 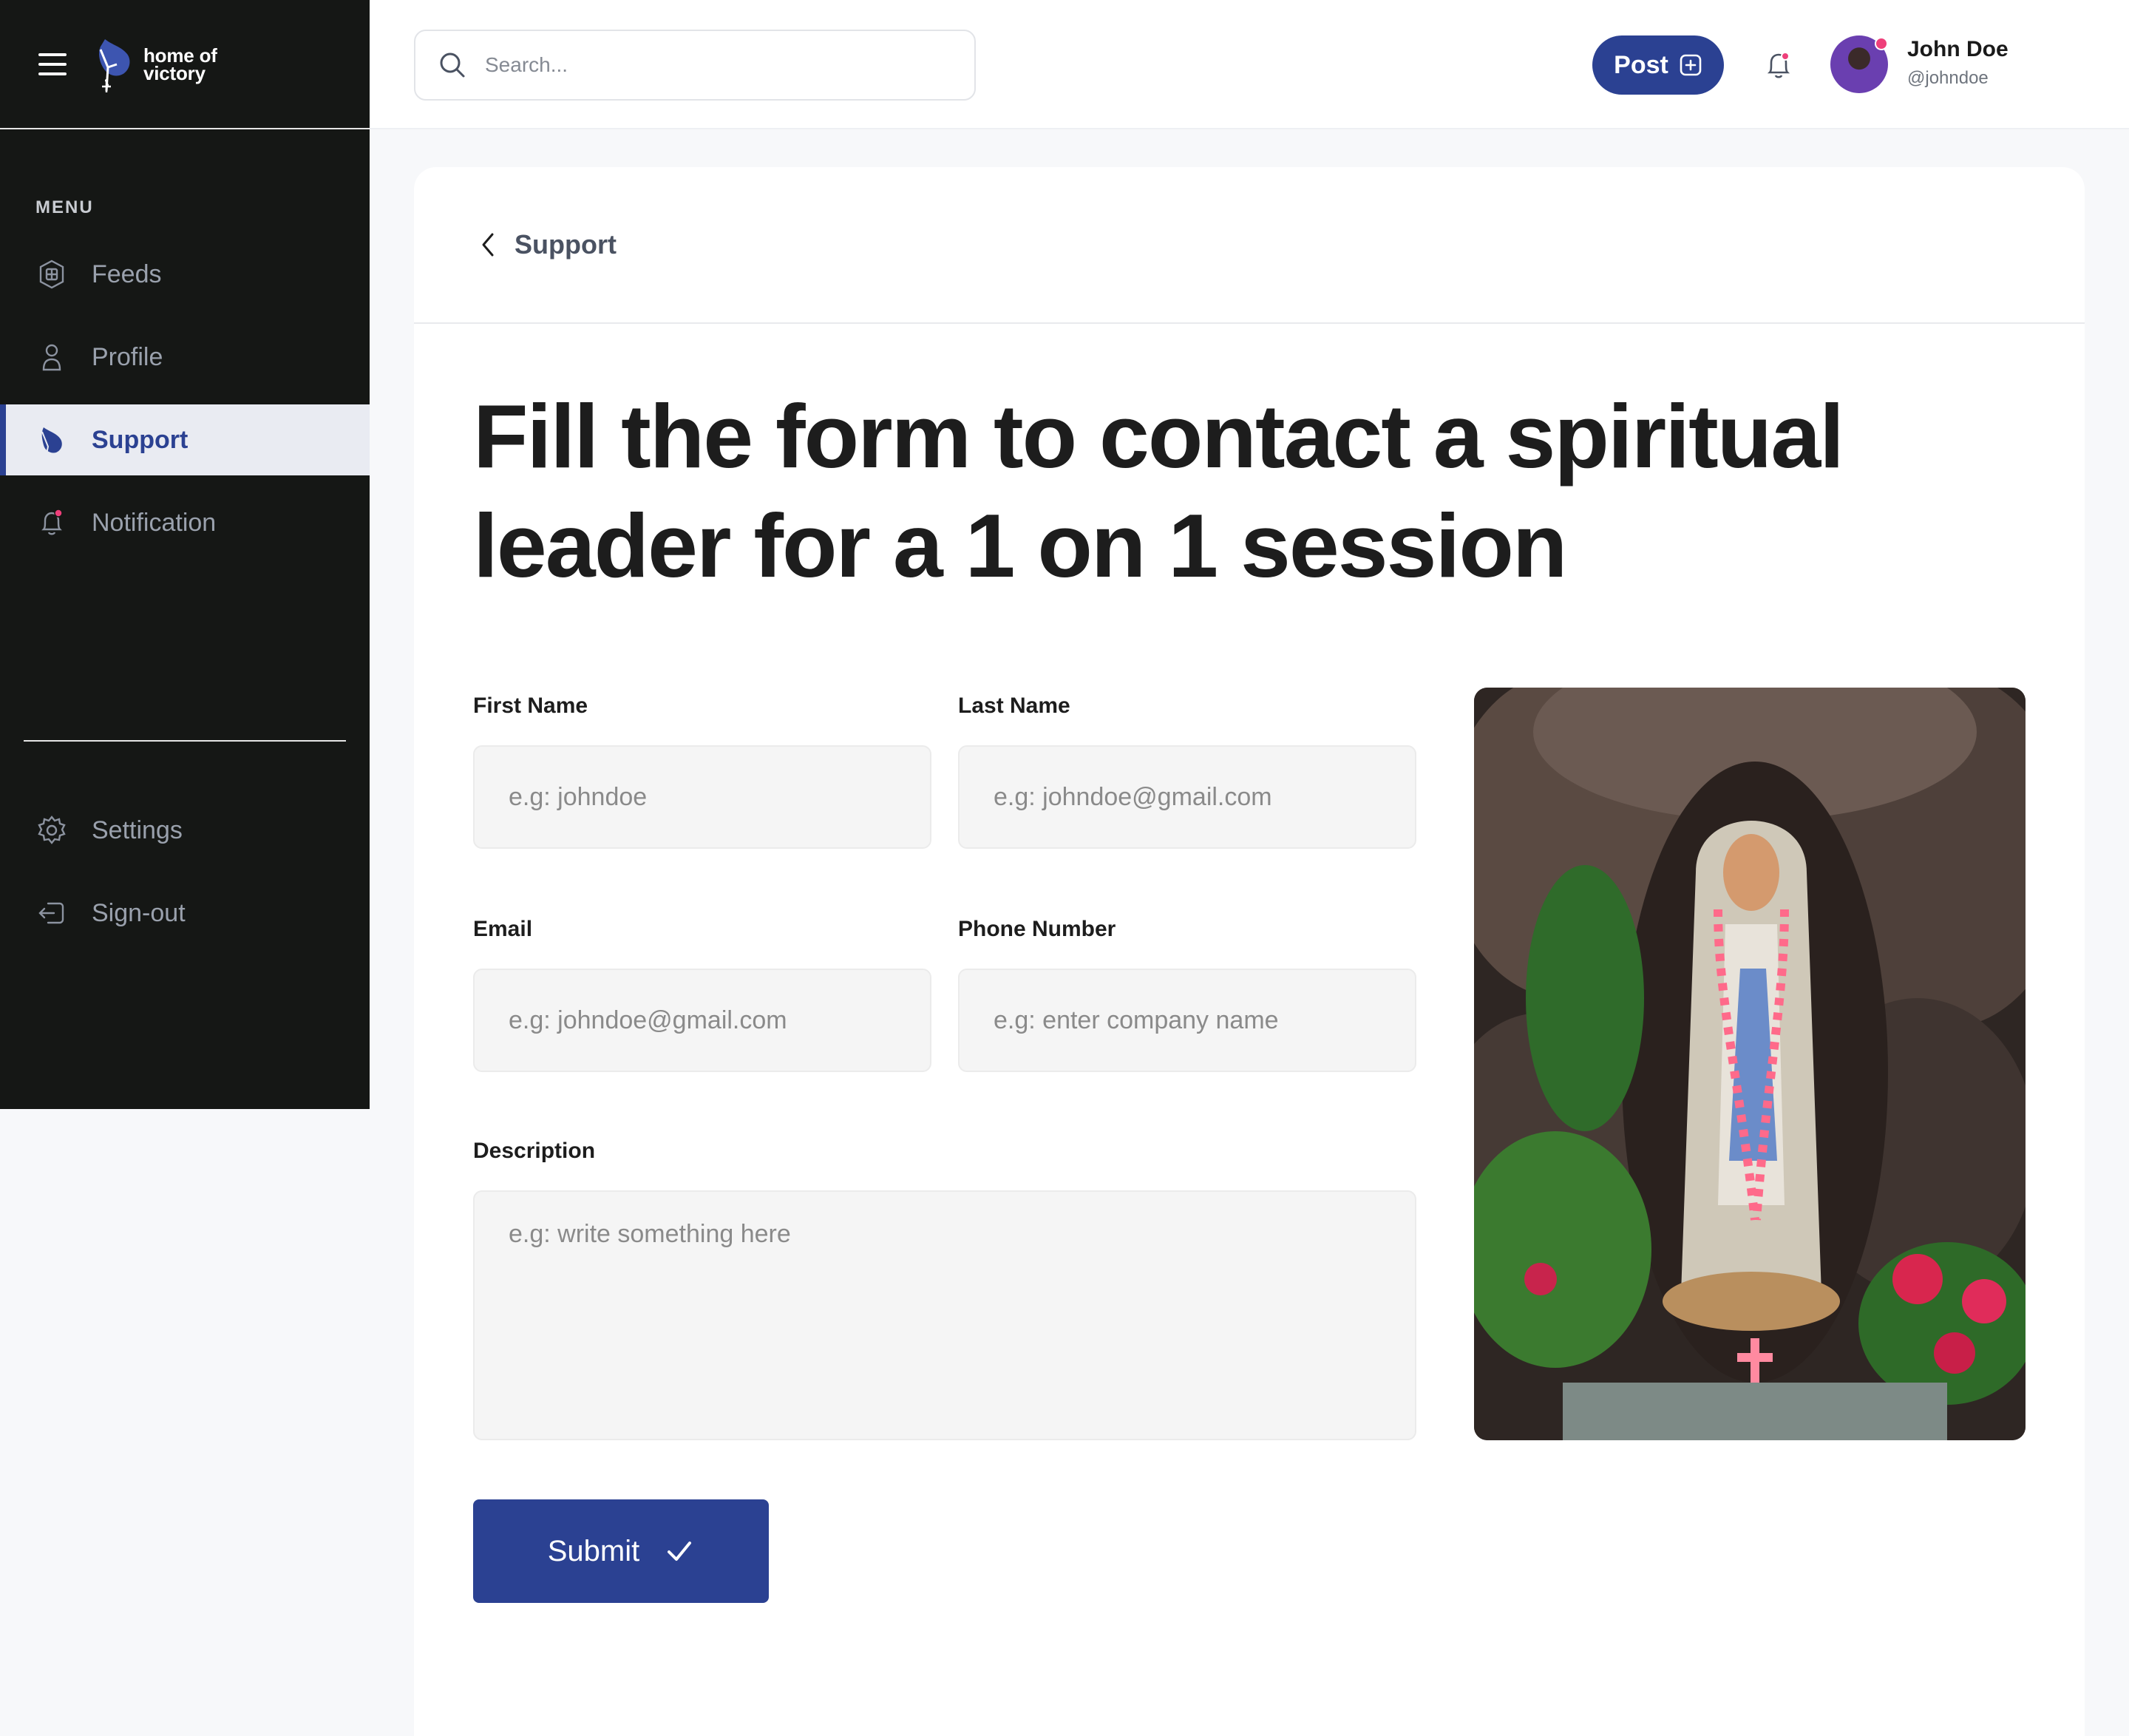 I want to click on hamburger-menu-icon, so click(x=53, y=63).